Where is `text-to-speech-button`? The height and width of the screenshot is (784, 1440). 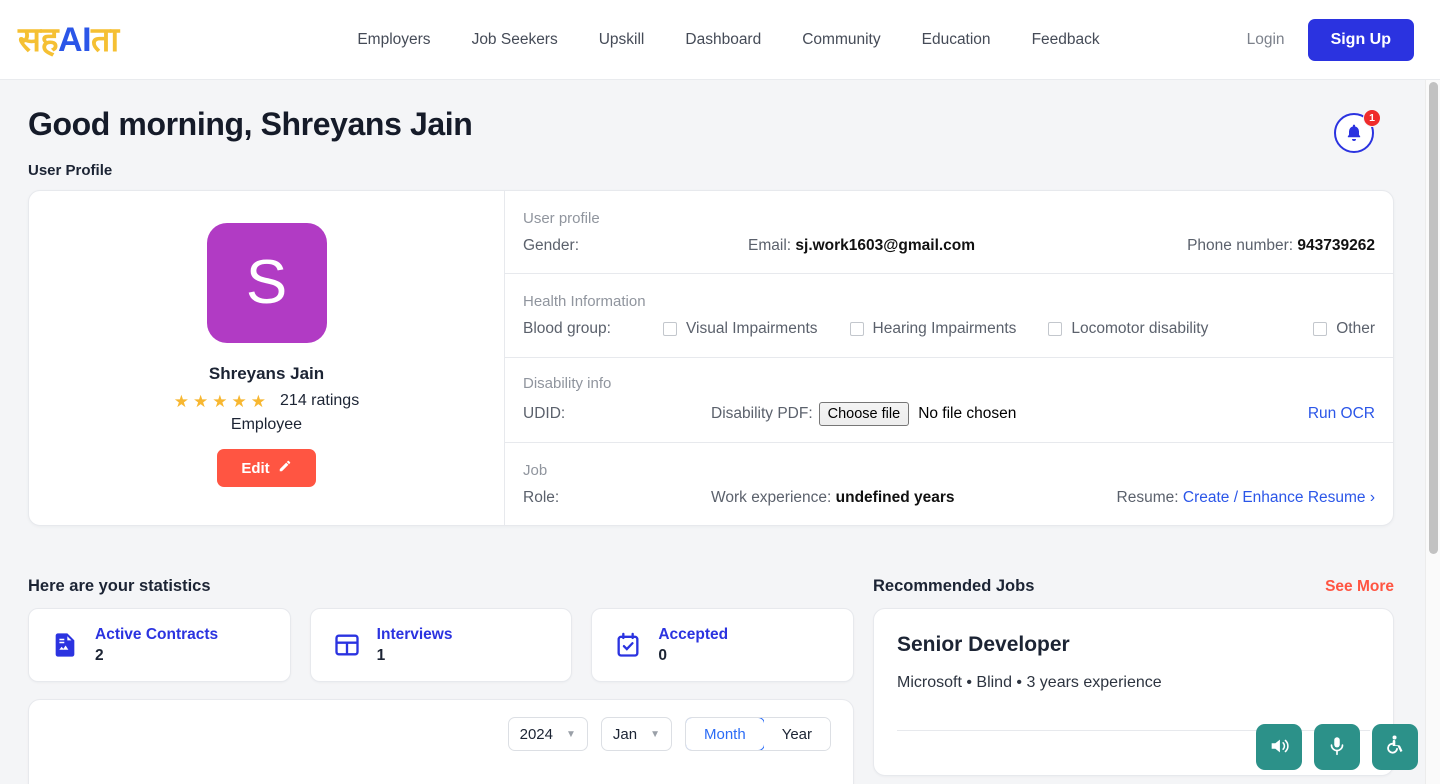
text-to-speech-button is located at coordinates (1279, 747).